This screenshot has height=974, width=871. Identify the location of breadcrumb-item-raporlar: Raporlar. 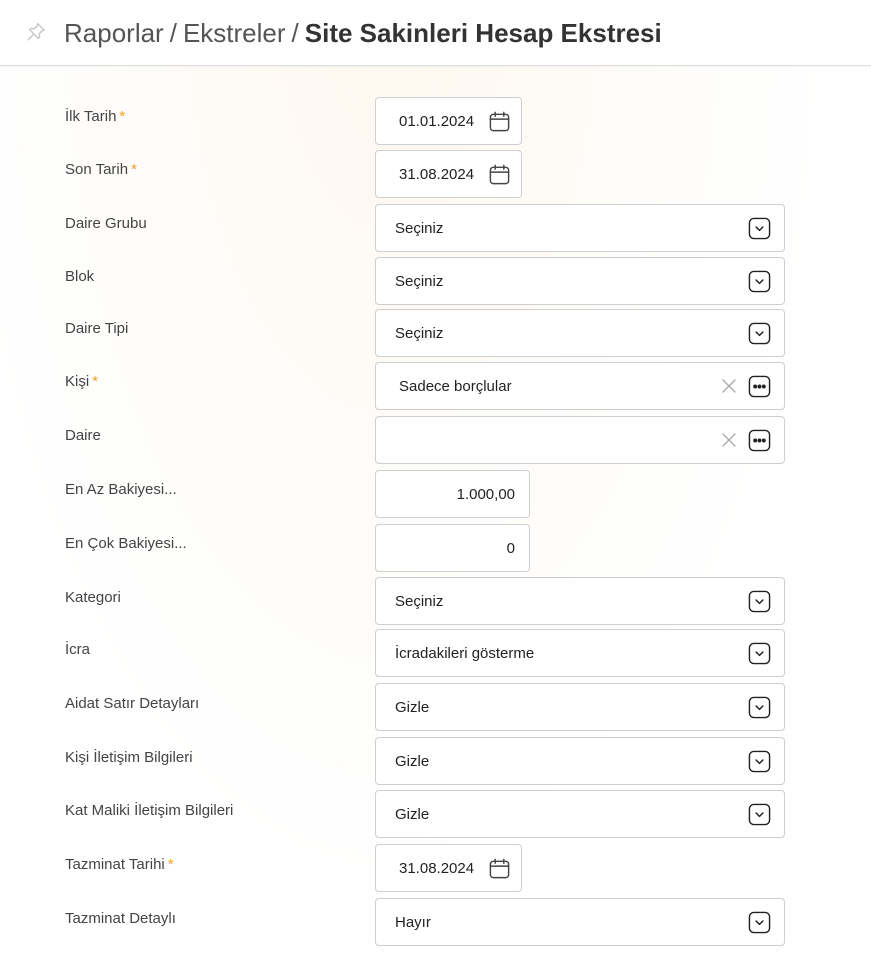
(114, 33).